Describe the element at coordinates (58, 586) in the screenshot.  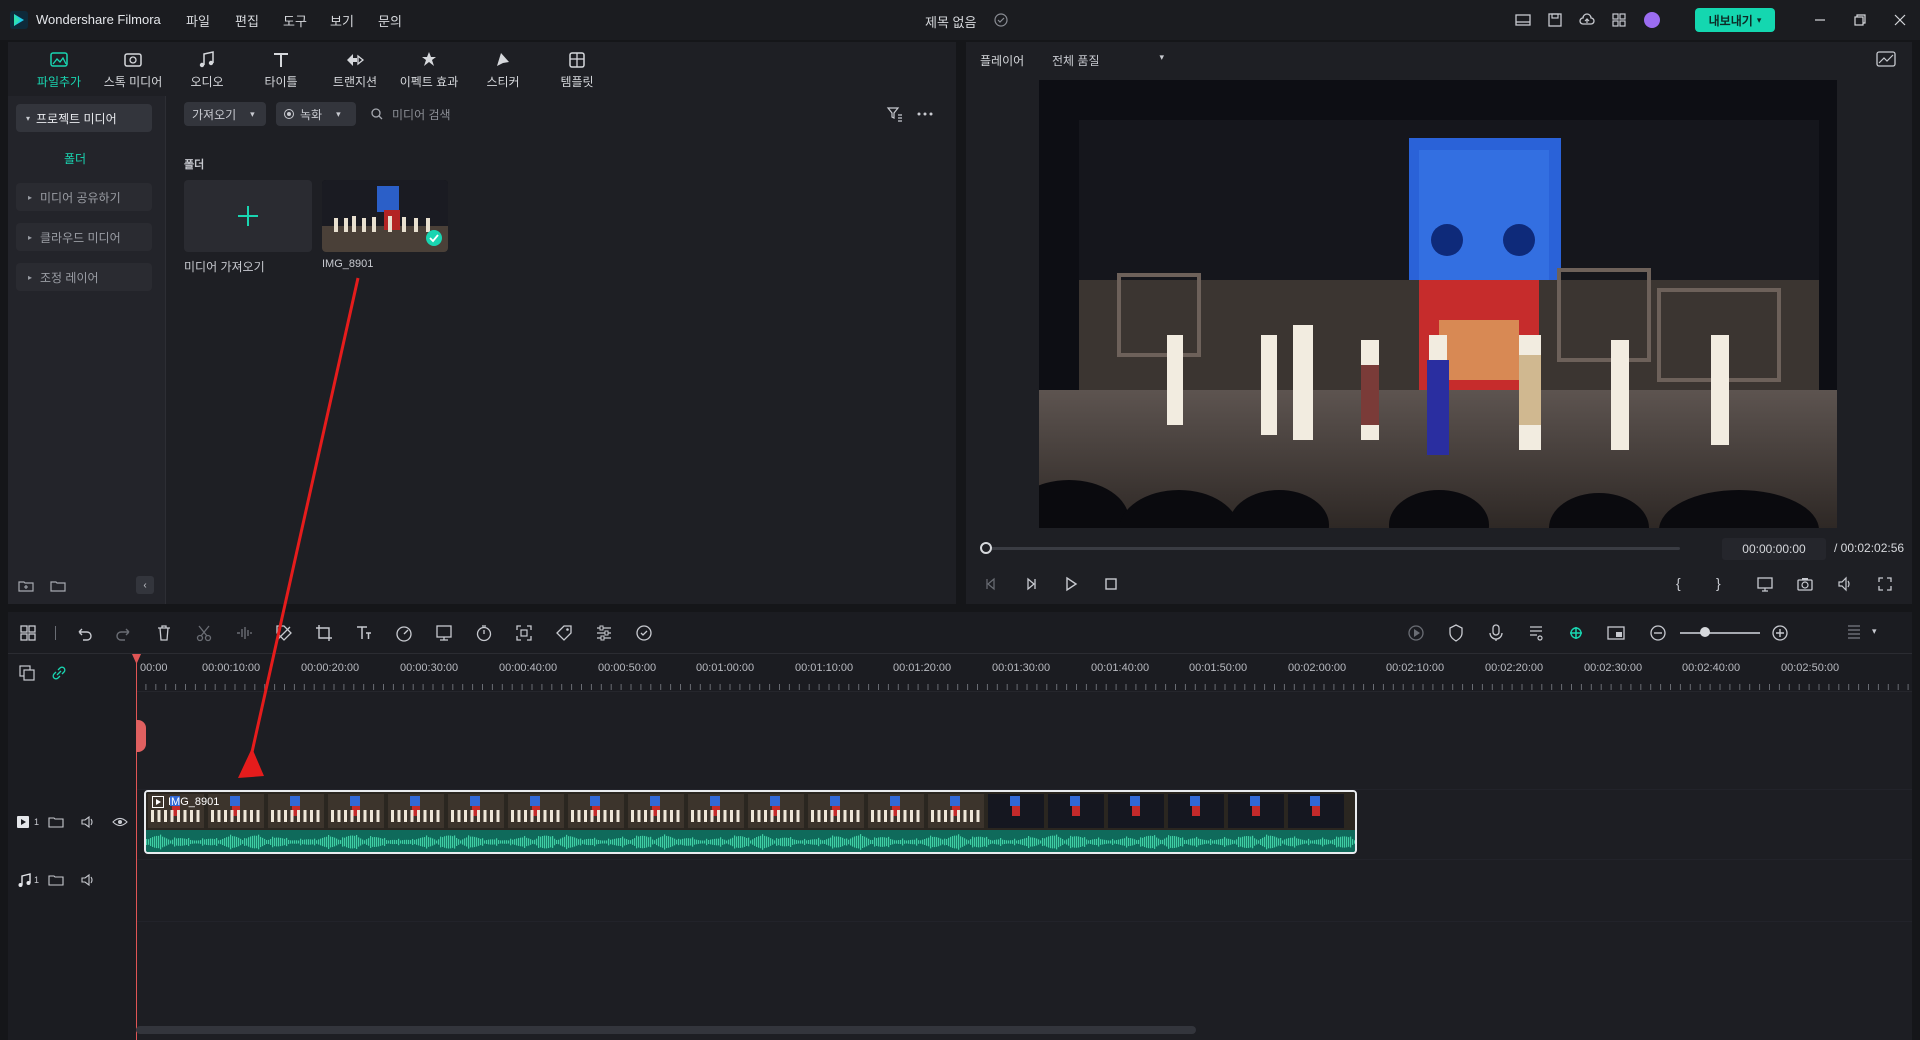
I see `folder-icon` at that location.